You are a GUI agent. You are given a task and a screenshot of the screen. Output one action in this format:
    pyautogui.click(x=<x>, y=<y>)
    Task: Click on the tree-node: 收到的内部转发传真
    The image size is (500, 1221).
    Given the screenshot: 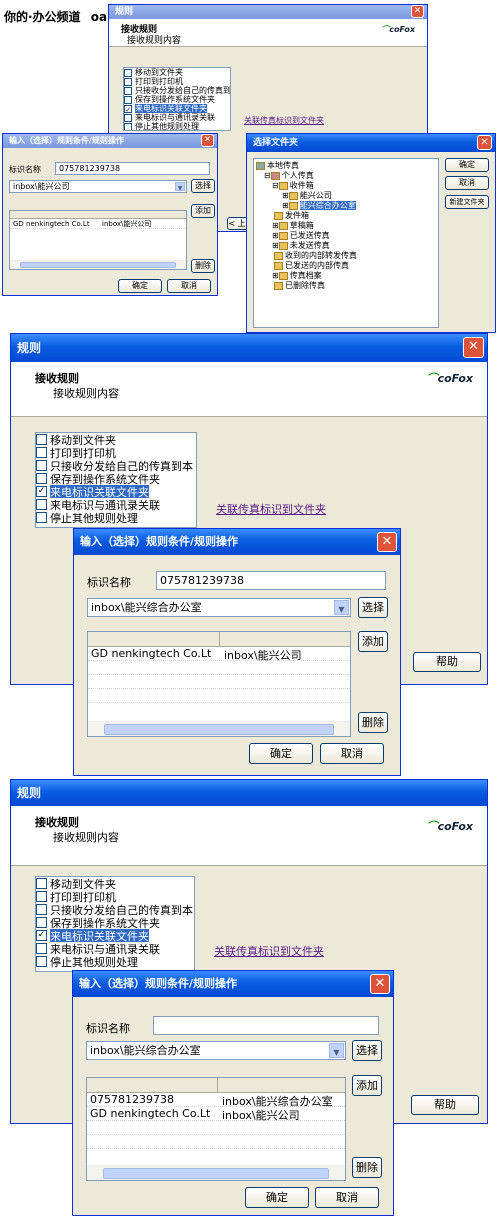 What is the action you would take?
    pyautogui.click(x=346, y=256)
    